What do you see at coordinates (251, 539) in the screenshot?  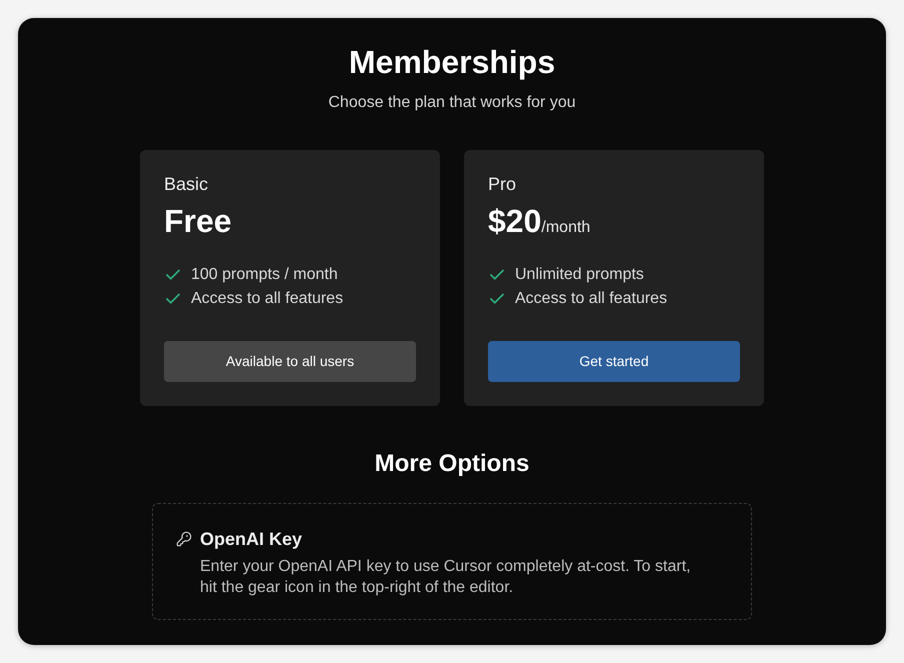 I see `option-title: OpenAI Key` at bounding box center [251, 539].